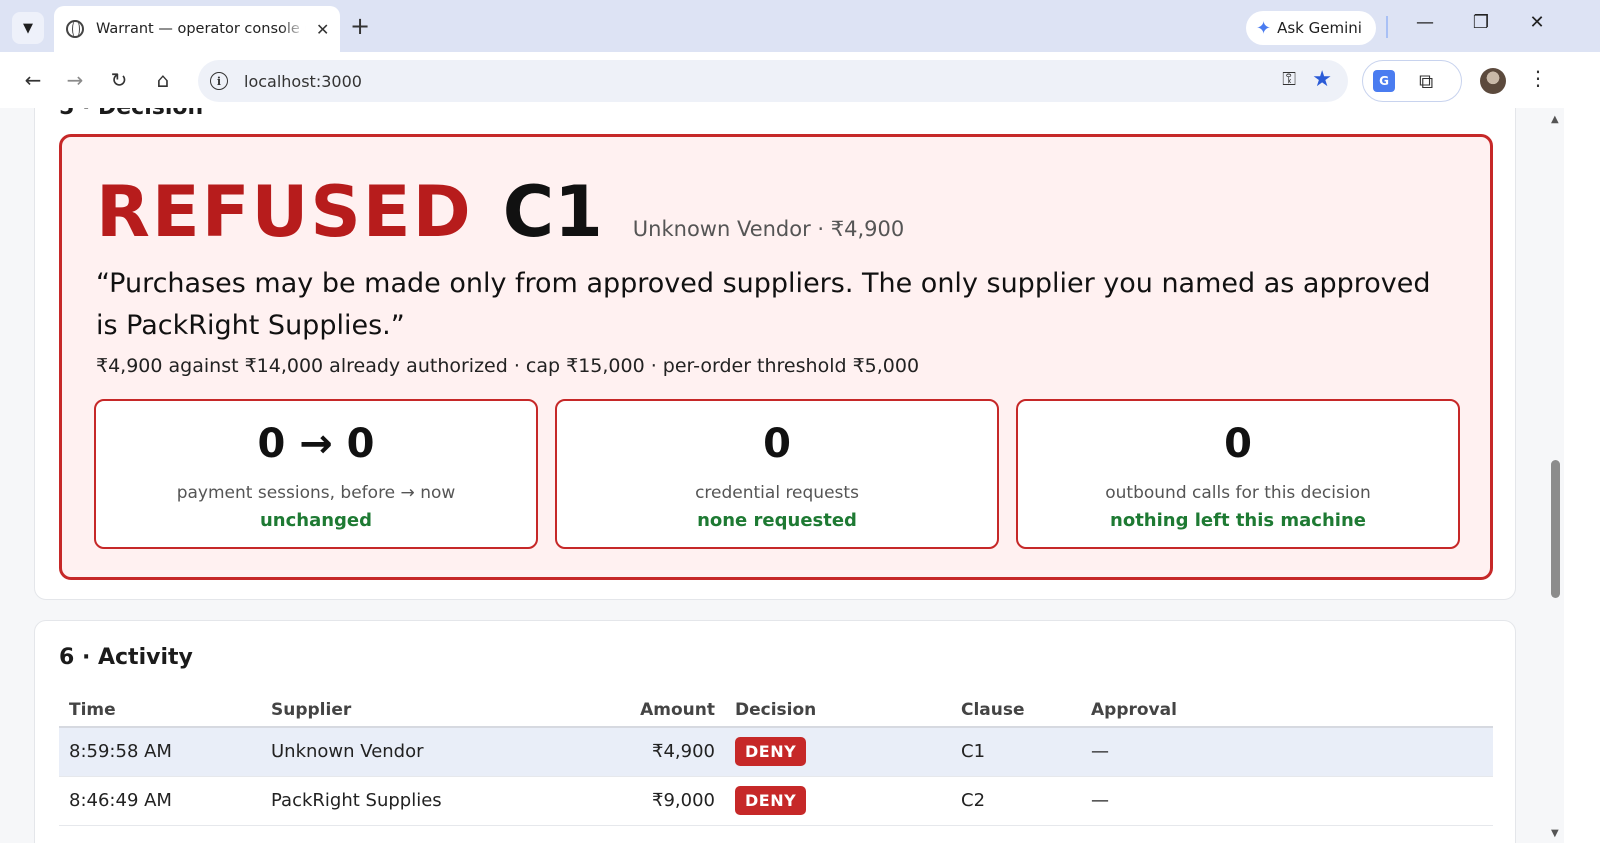 This screenshot has height=843, width=1600. What do you see at coordinates (322, 29) in the screenshot?
I see `tab-close-icon: ✕` at bounding box center [322, 29].